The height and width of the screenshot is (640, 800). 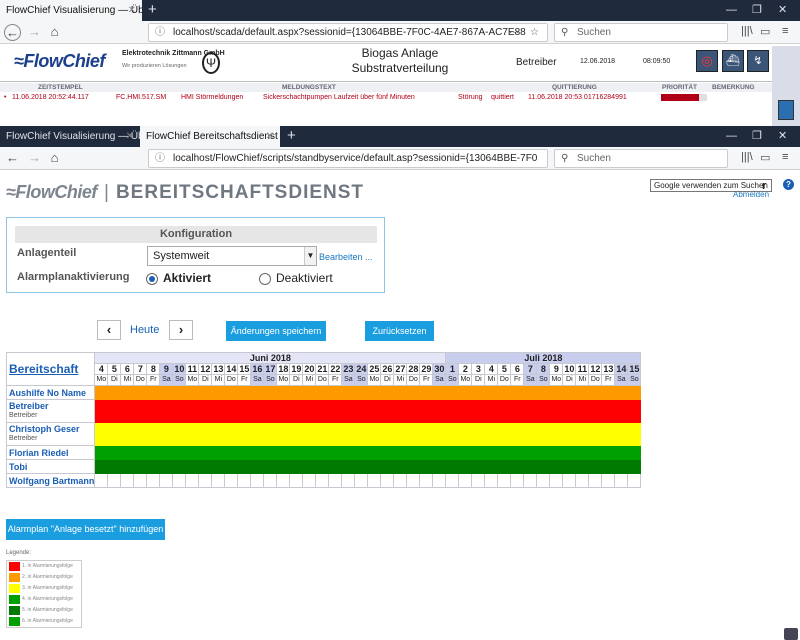 I want to click on reset-button: Zurücksetzen, so click(x=399, y=331).